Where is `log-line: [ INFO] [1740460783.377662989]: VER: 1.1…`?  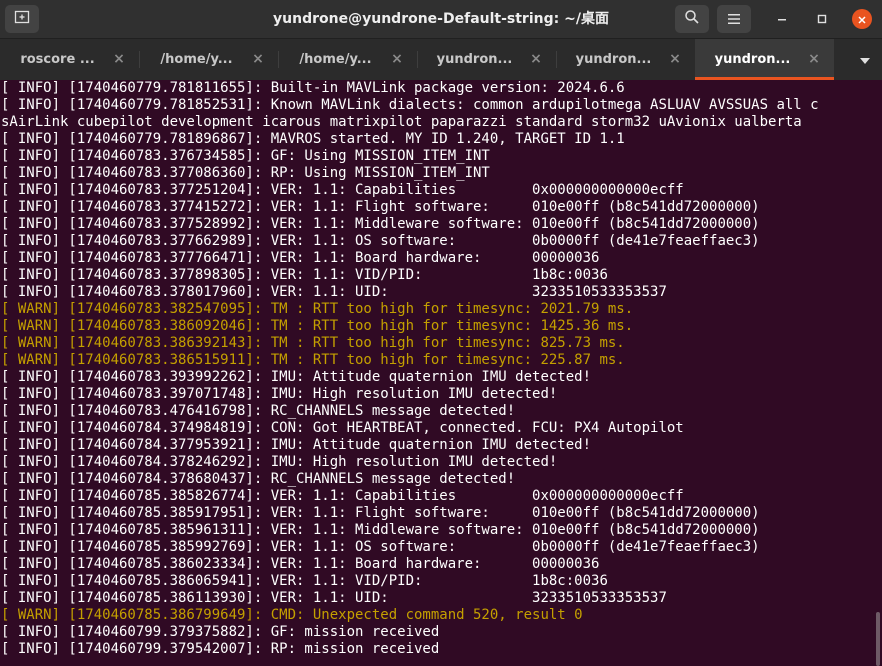
log-line: [ INFO] [1740460783.377662989]: VER: 1.1… is located at coordinates (380, 241).